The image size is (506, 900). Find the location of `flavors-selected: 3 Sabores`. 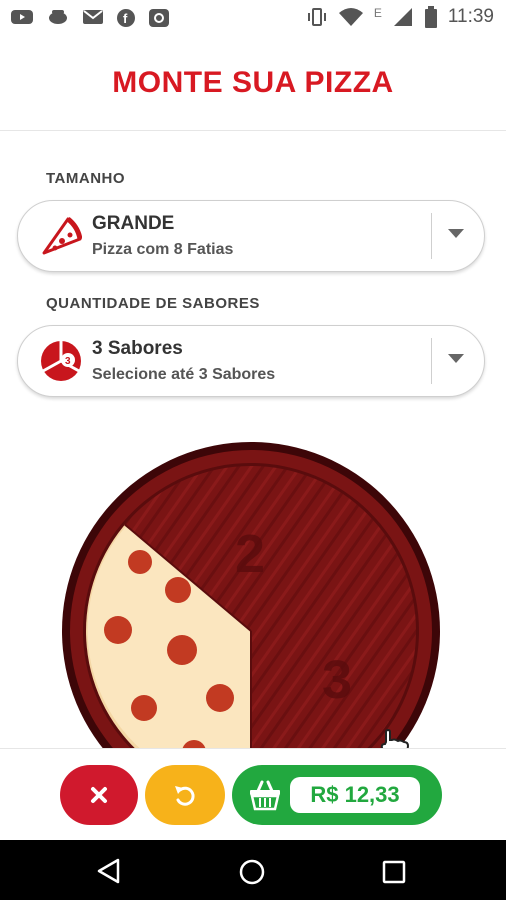

flavors-selected: 3 Sabores is located at coordinates (137, 348).